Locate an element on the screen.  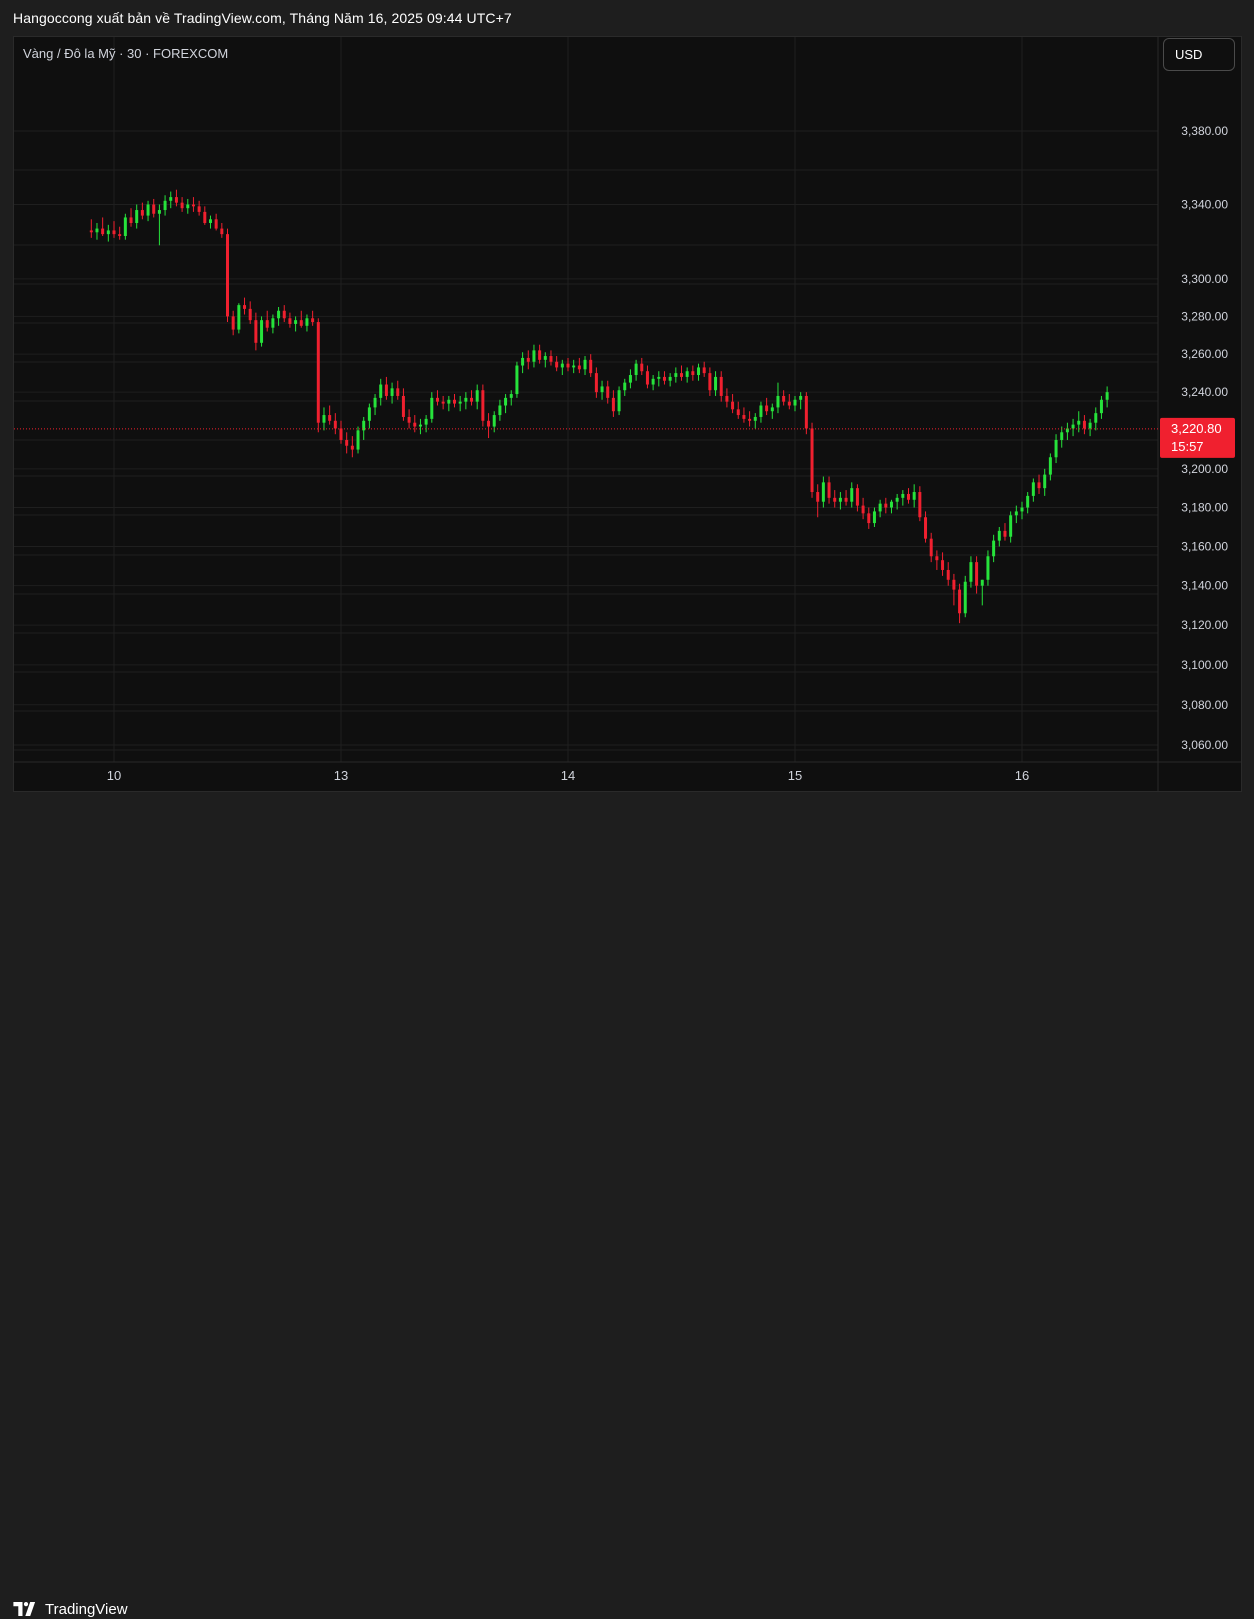
time-axis: 10 13 14 15 16 is located at coordinates (568, 775).